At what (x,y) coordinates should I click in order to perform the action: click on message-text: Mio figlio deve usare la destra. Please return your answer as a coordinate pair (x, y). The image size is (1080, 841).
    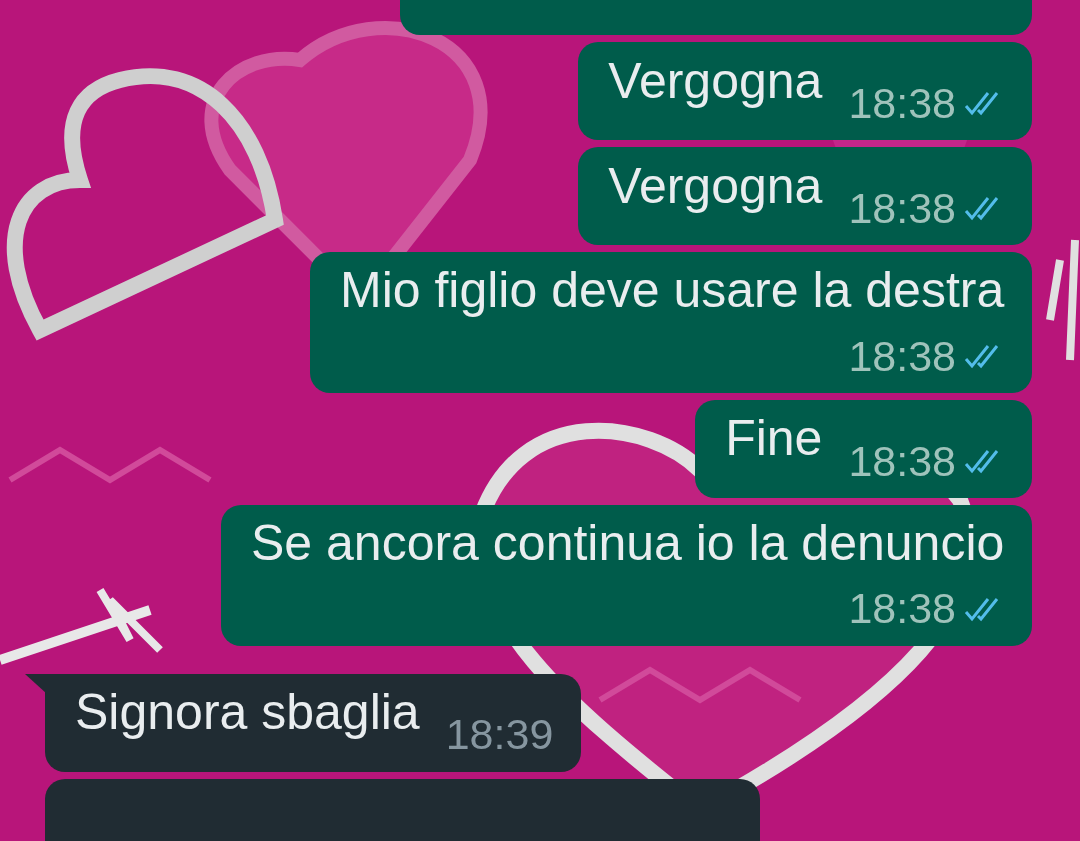
    Looking at the image, I should click on (672, 291).